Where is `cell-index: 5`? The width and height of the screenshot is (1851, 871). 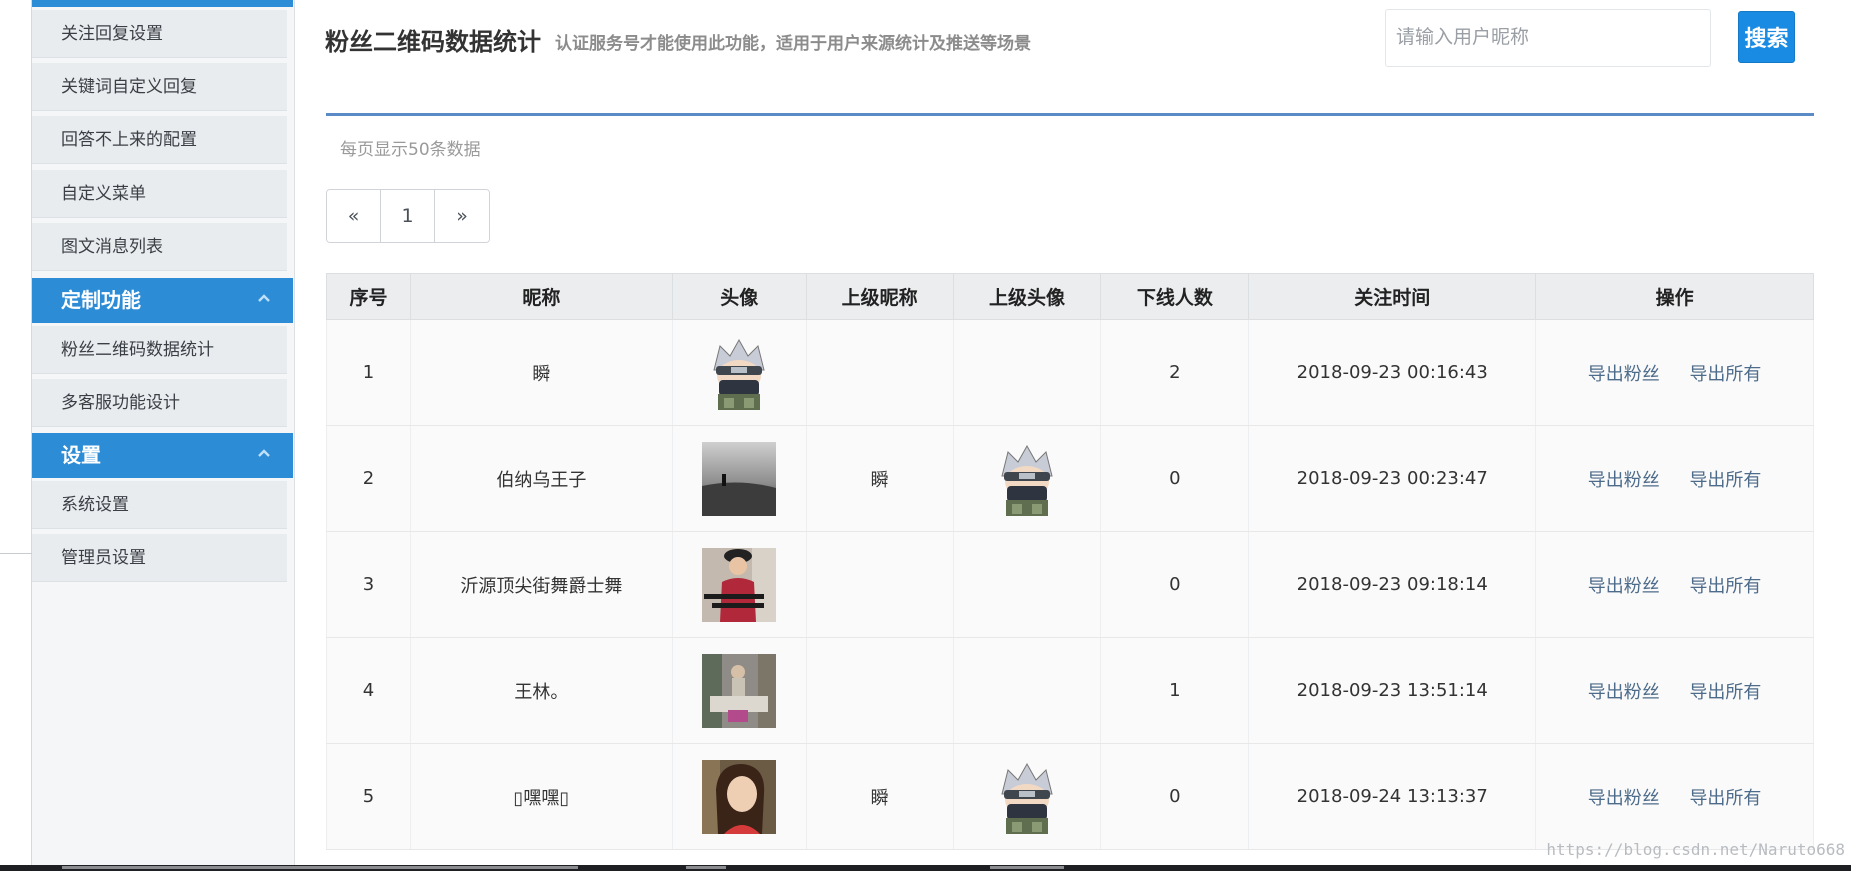 cell-index: 5 is located at coordinates (368, 796).